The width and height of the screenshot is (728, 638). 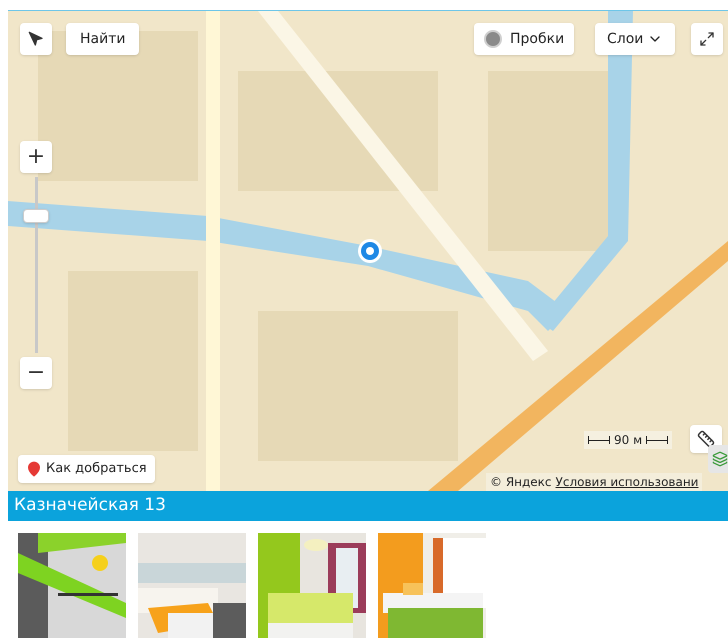 I want to click on find-button: Найти, so click(x=103, y=39).